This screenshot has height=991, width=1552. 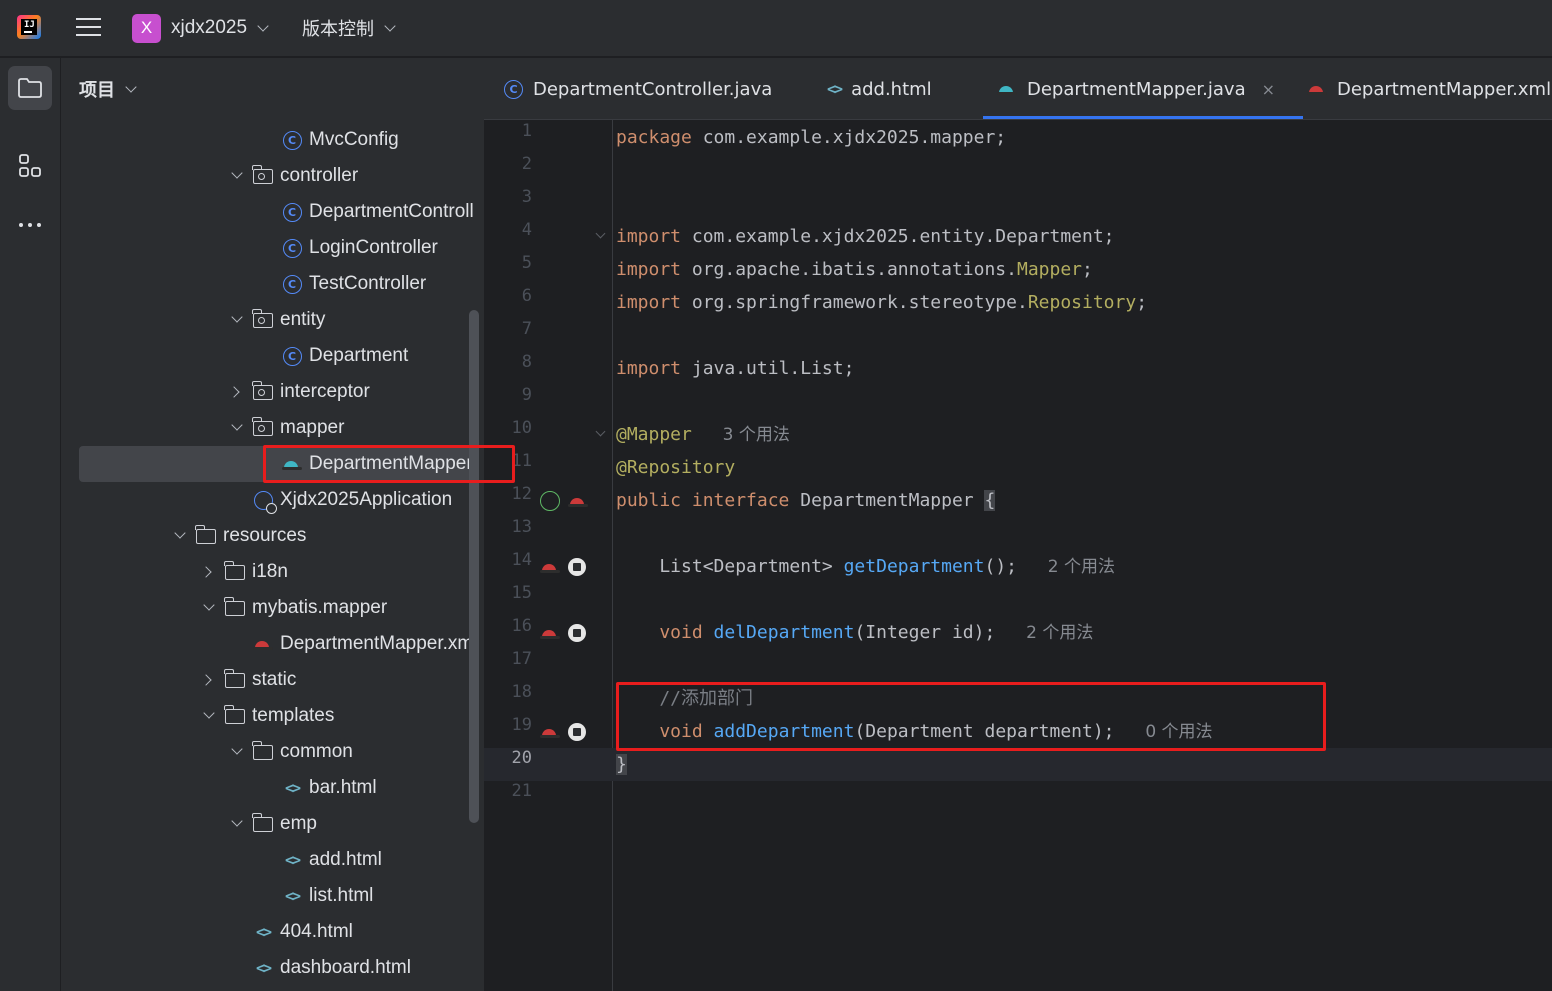 What do you see at coordinates (272, 392) in the screenshot?
I see `tree-item: interceptor` at bounding box center [272, 392].